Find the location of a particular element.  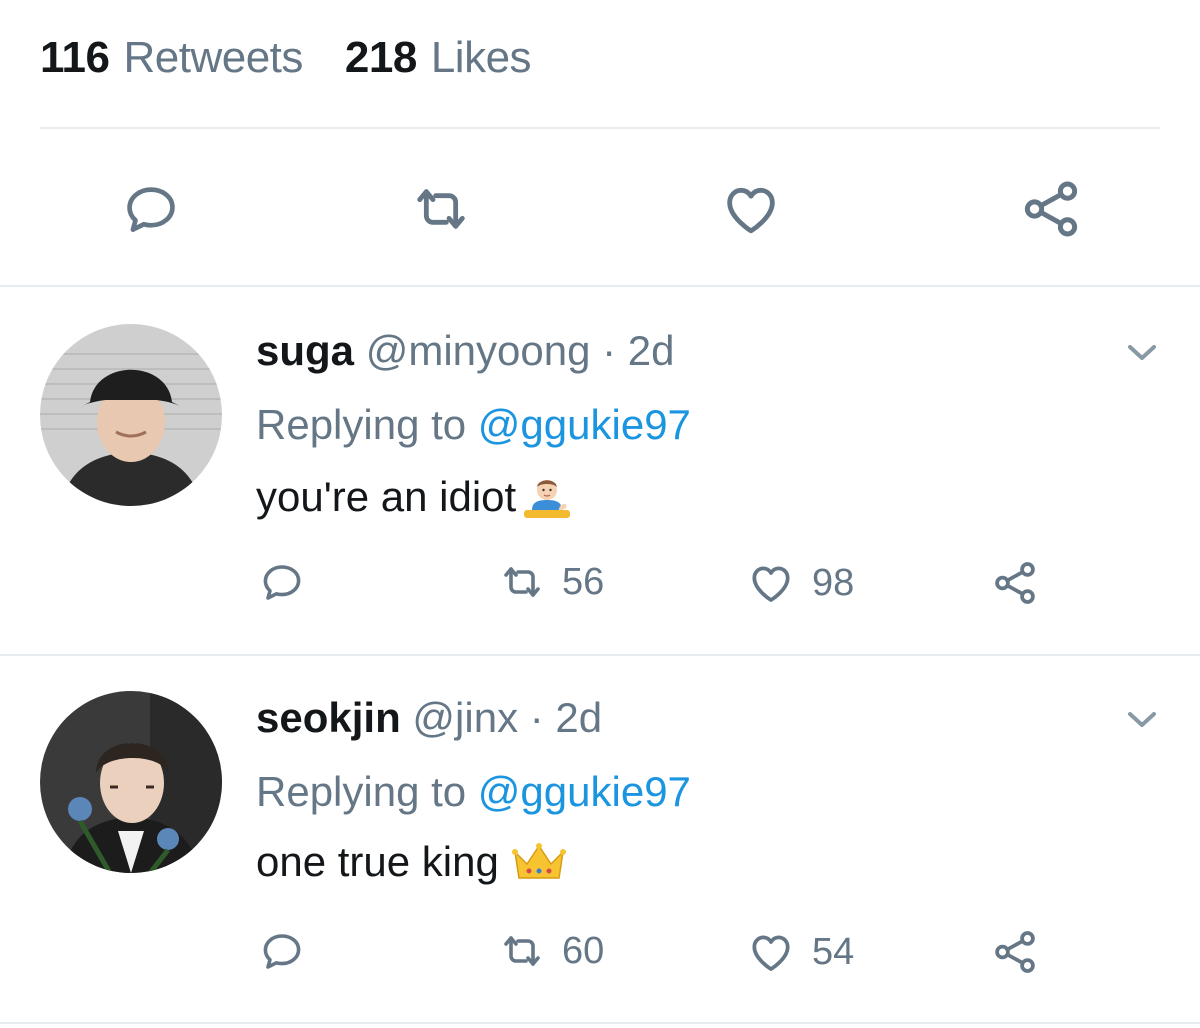

reply-body: one true king is located at coordinates (411, 862).